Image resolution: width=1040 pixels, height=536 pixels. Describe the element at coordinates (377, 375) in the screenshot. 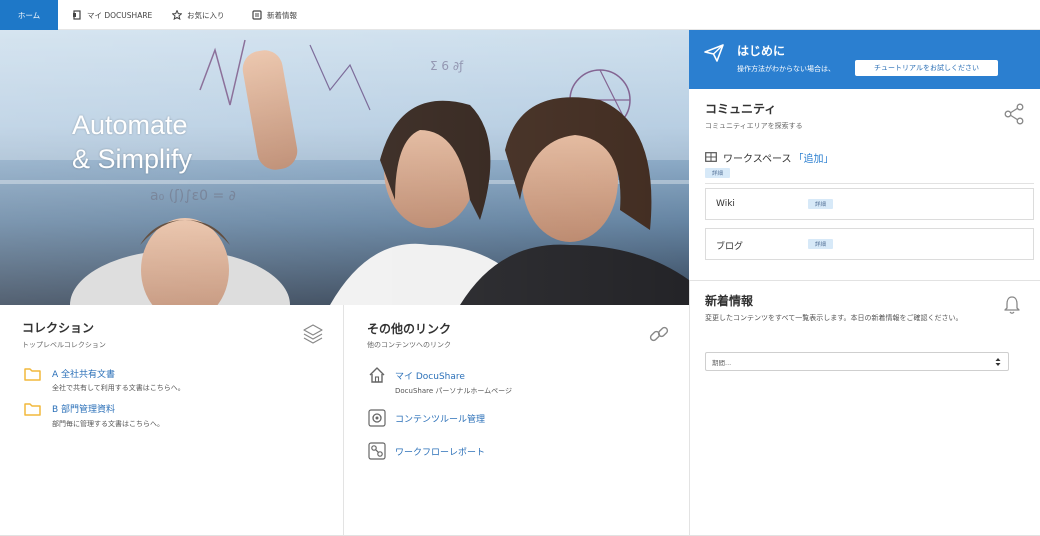

I see `home-icon` at that location.